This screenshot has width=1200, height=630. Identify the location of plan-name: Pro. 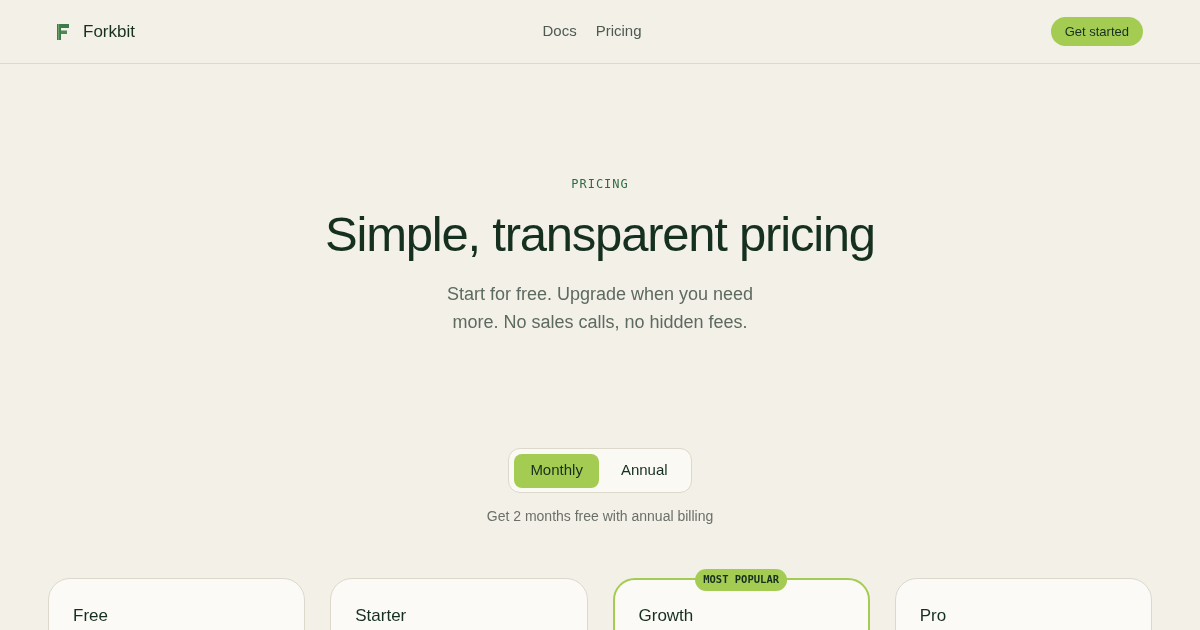
(933, 616).